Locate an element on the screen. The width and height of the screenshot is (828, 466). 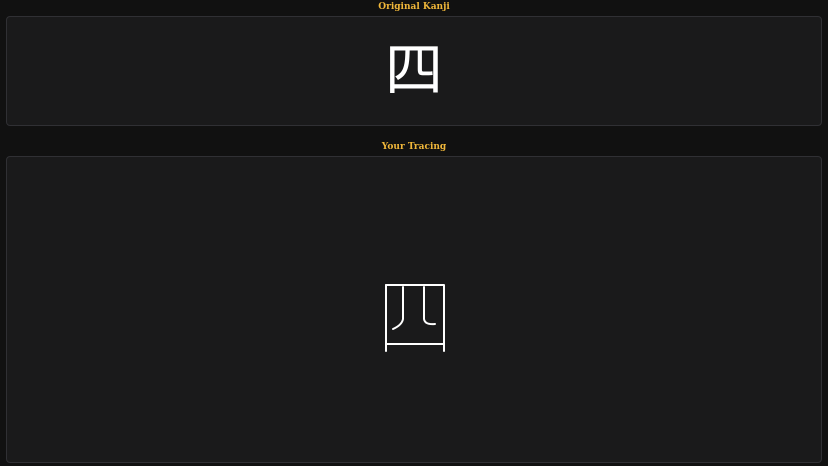
traced-stroke-inner-left is located at coordinates (398, 308).